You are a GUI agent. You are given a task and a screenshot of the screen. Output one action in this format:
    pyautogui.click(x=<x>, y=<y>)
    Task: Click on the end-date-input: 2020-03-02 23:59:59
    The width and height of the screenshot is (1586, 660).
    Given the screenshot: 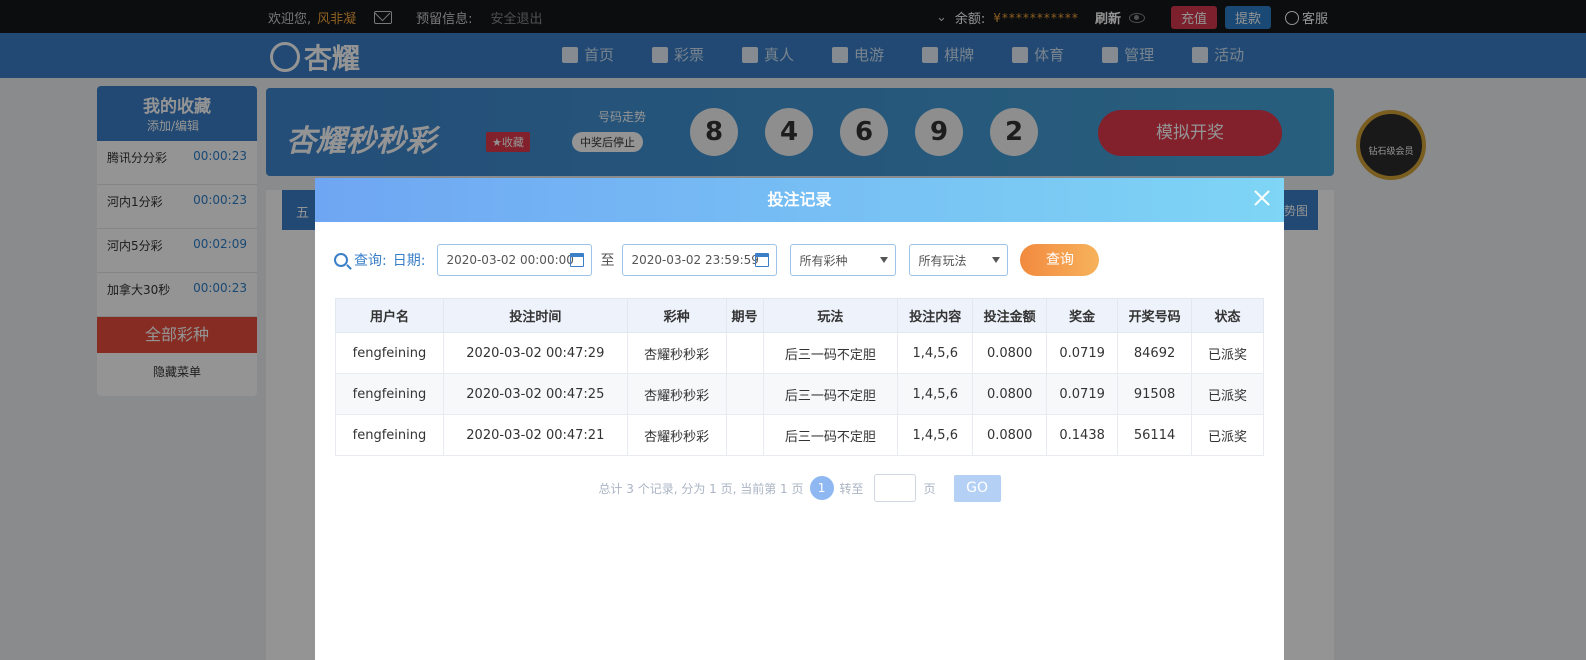 What is the action you would take?
    pyautogui.click(x=700, y=260)
    